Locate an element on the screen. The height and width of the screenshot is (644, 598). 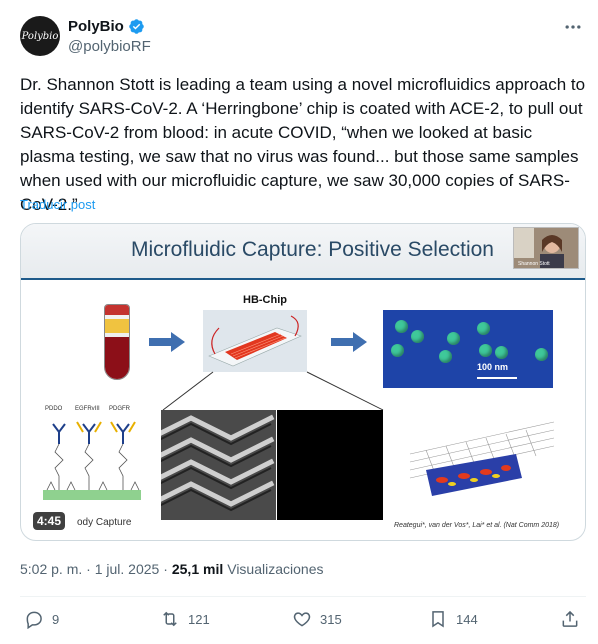
repost-count: 121 is located at coordinates (199, 619).